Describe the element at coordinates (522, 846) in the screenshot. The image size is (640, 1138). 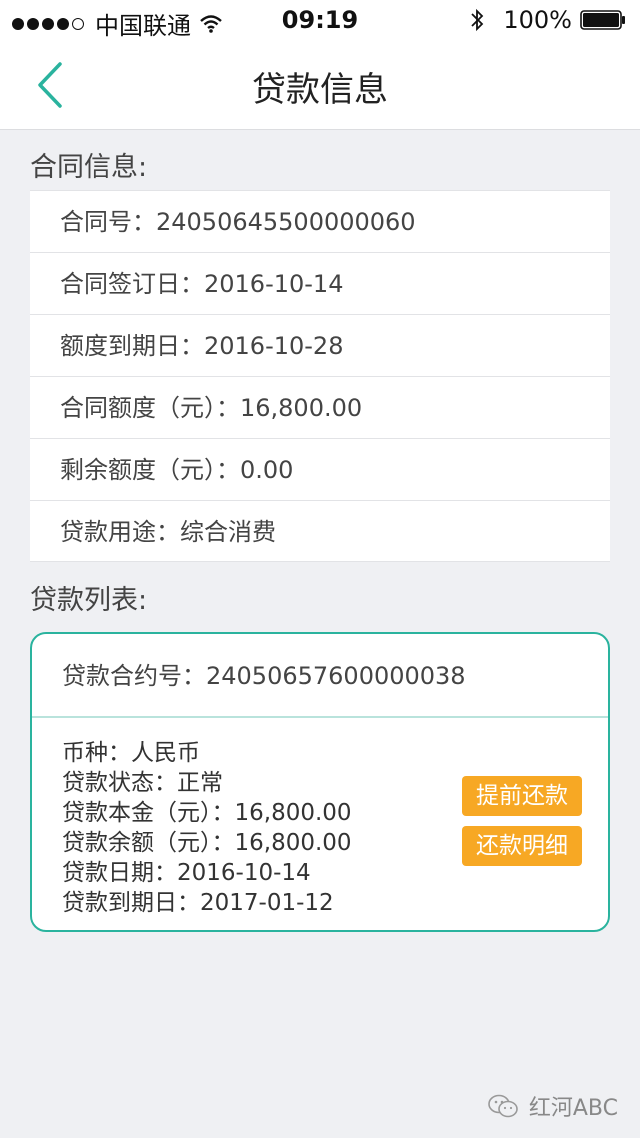
I see `repayment-detail-button: 还款明细` at that location.